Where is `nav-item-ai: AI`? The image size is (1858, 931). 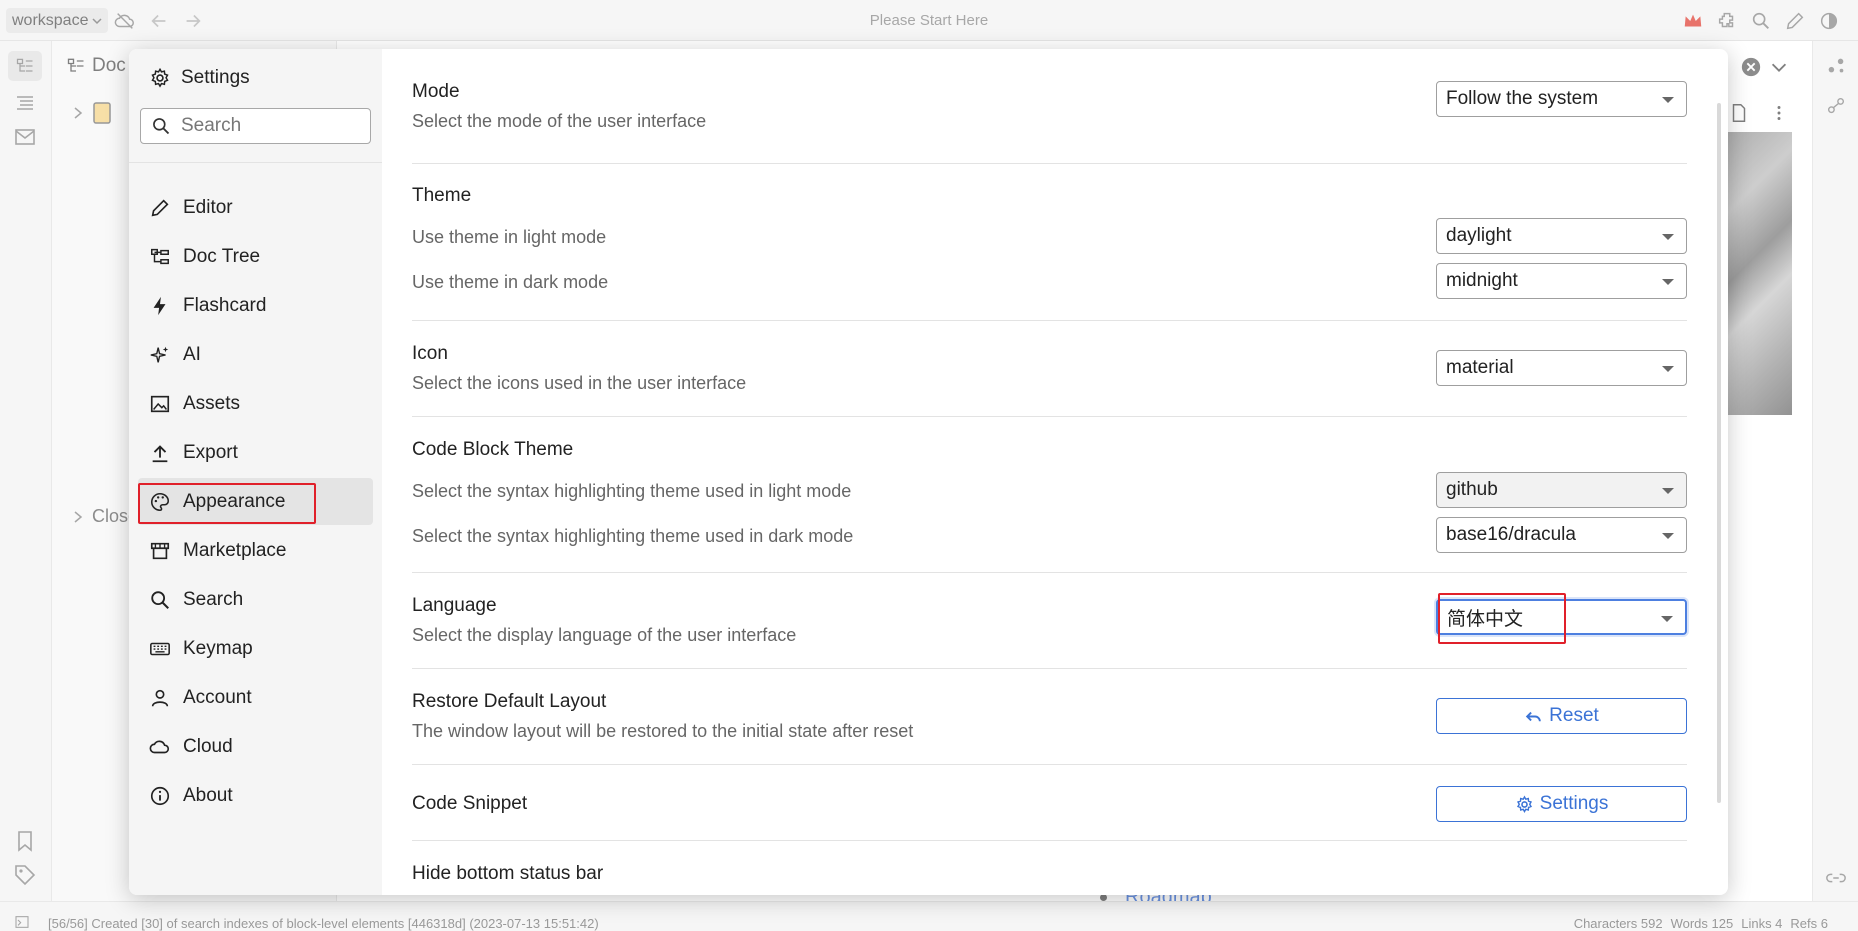 nav-item-ai: AI is located at coordinates (255, 354).